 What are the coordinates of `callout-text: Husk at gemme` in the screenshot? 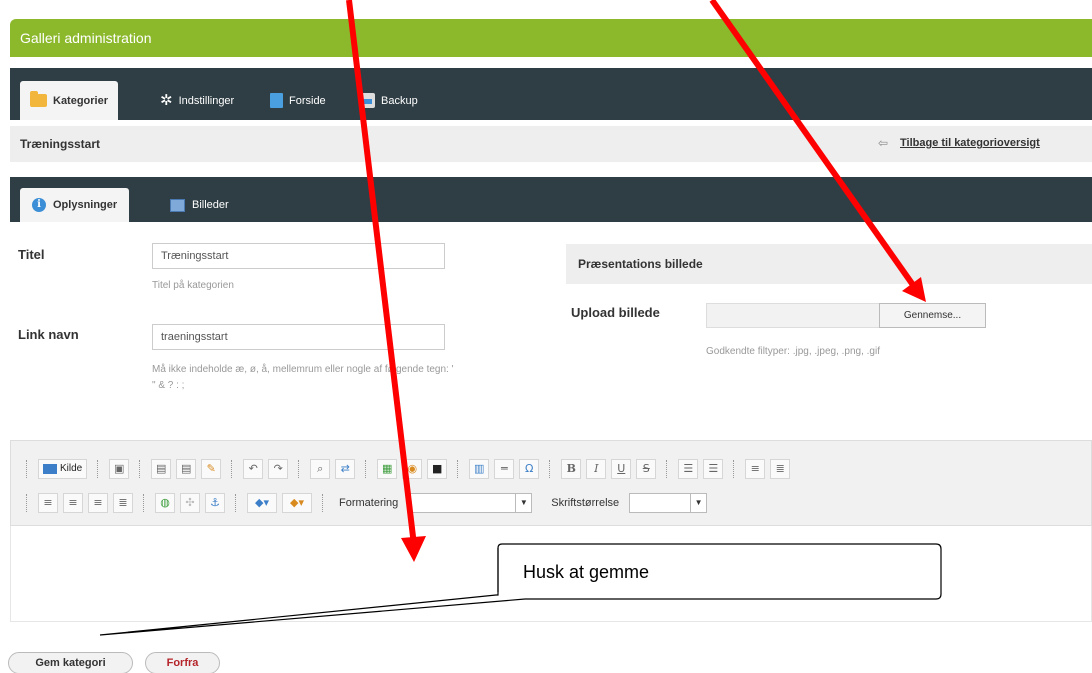 It's located at (586, 572).